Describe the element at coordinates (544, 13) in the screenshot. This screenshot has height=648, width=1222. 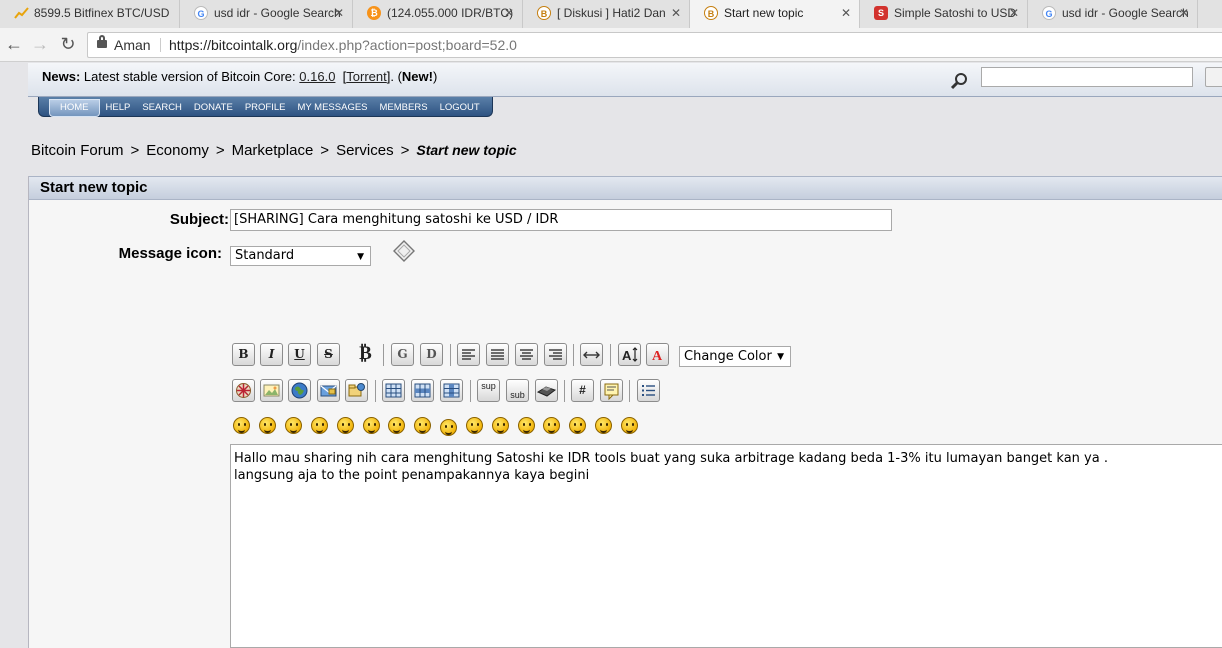
I see `forum-favicon-icon: B` at that location.